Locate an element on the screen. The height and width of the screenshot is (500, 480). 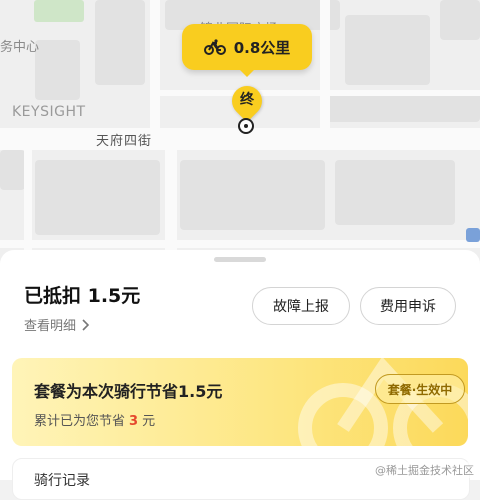
street-label: 天府四街 is located at coordinates (124, 141).